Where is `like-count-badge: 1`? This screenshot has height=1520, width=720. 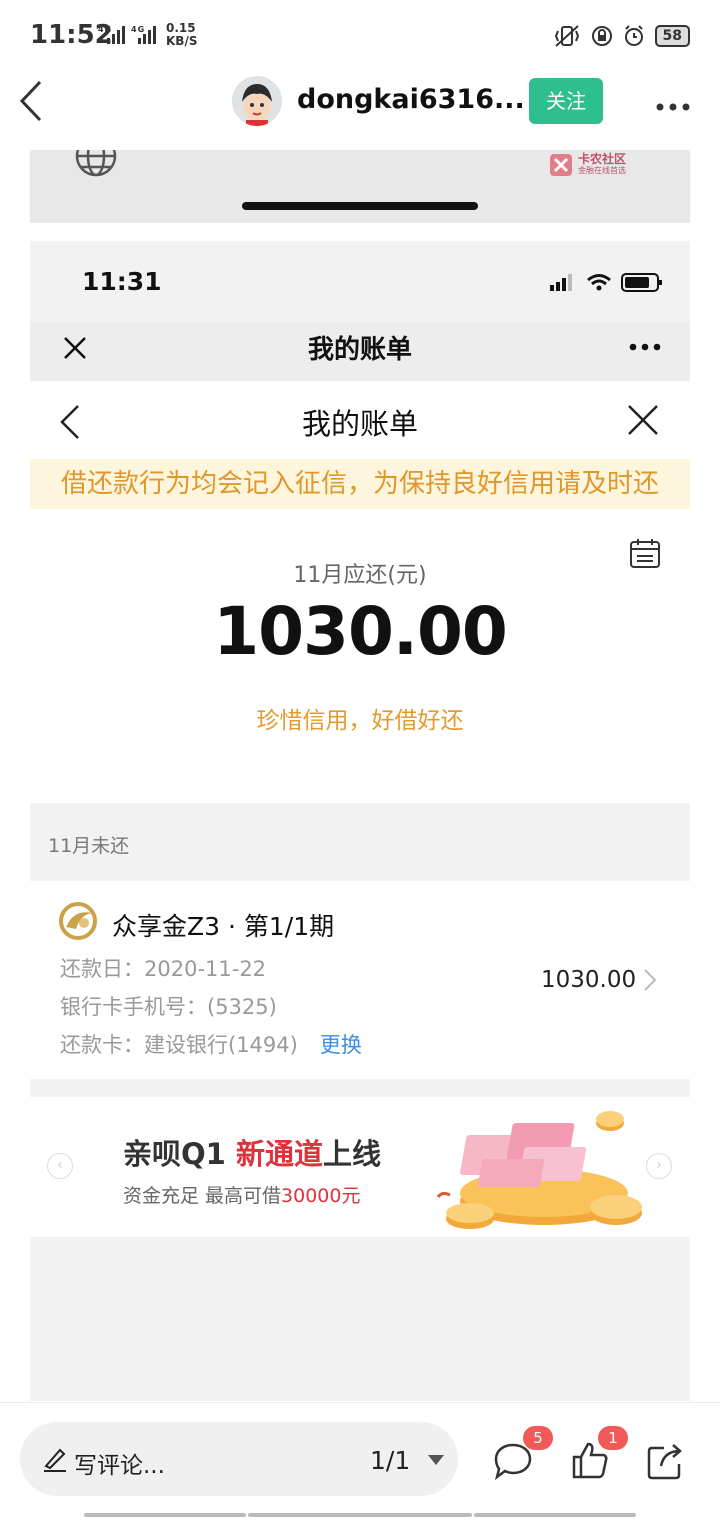
like-count-badge: 1 is located at coordinates (613, 1438).